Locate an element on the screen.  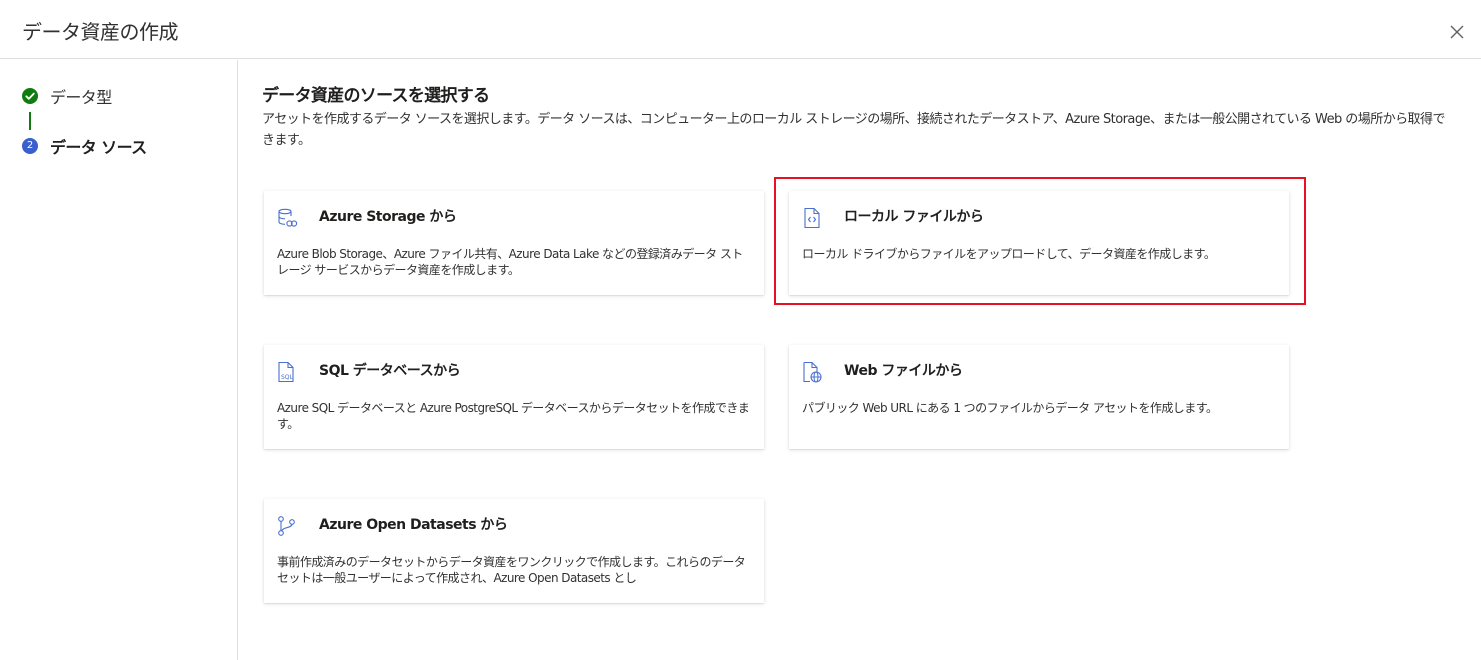
sql-file-icon: SQL is located at coordinates (286, 372).